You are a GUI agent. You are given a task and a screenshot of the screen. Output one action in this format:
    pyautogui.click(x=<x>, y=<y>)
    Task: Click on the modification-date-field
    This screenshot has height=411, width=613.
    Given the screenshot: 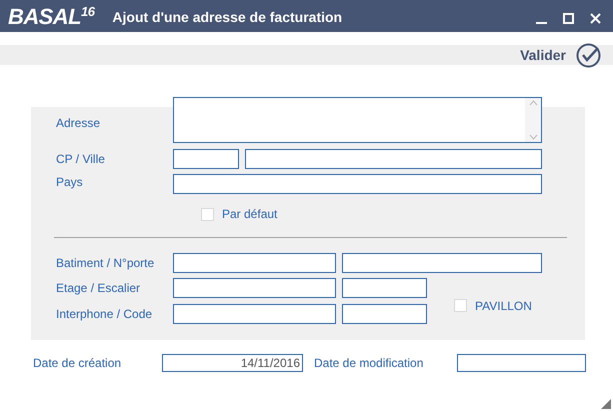 What is the action you would take?
    pyautogui.click(x=521, y=363)
    